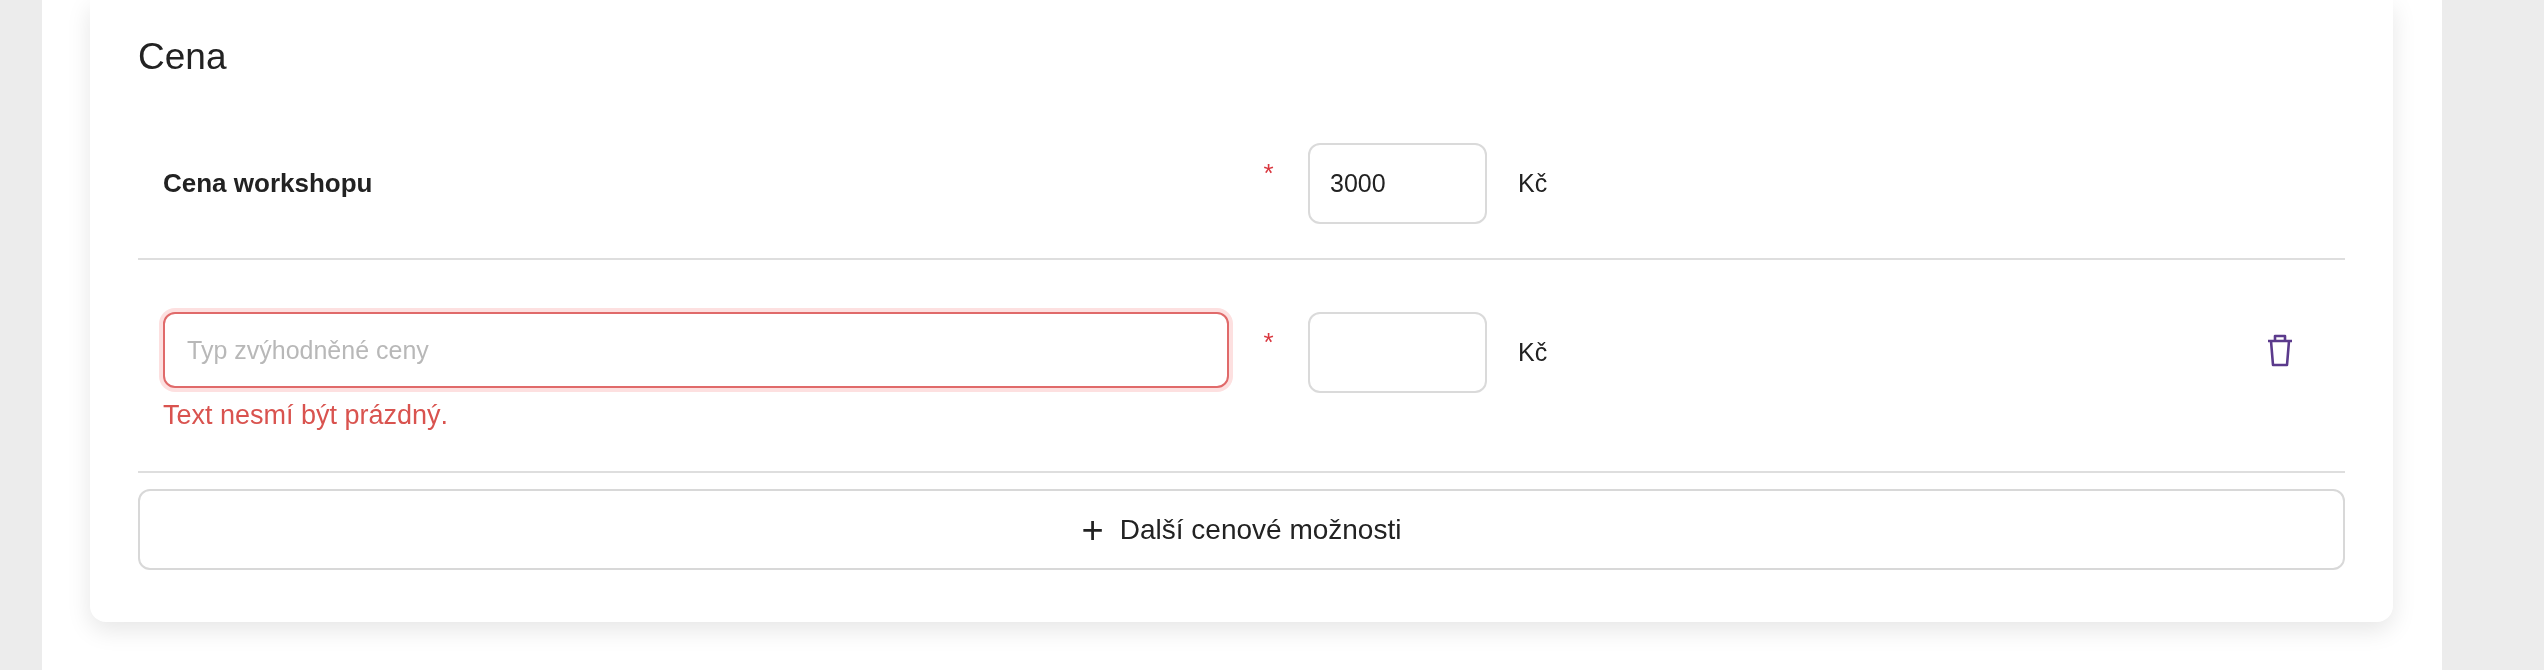 This screenshot has height=670, width=2544. I want to click on price-field, so click(1397, 352).